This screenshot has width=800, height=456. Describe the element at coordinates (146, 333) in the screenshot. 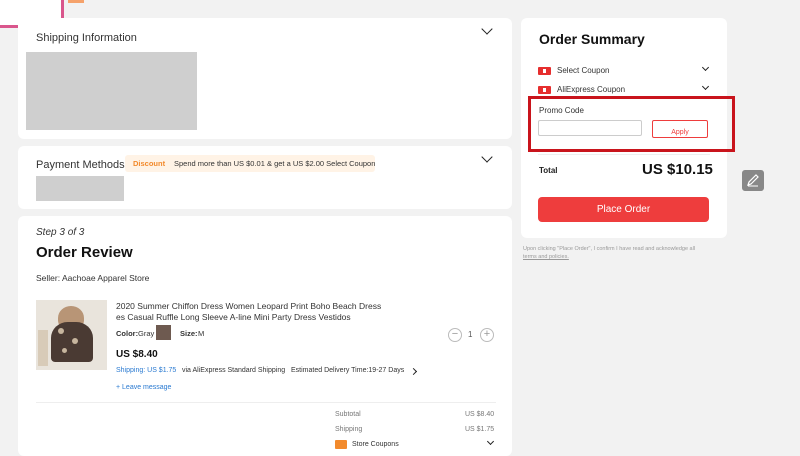

I see `color-value: Gray` at that location.